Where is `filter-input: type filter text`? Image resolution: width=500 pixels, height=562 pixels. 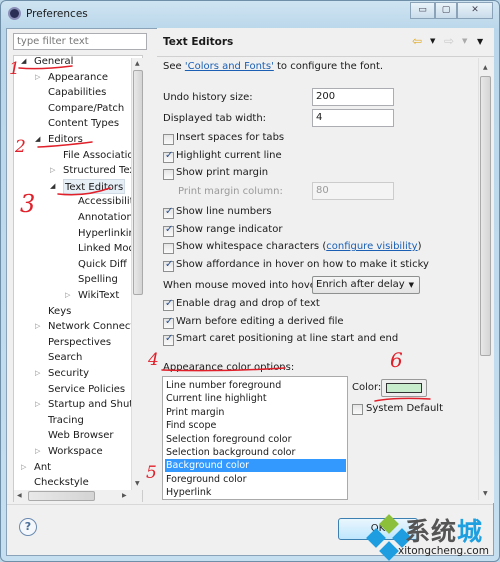
filter-input: type filter text is located at coordinates (80, 41).